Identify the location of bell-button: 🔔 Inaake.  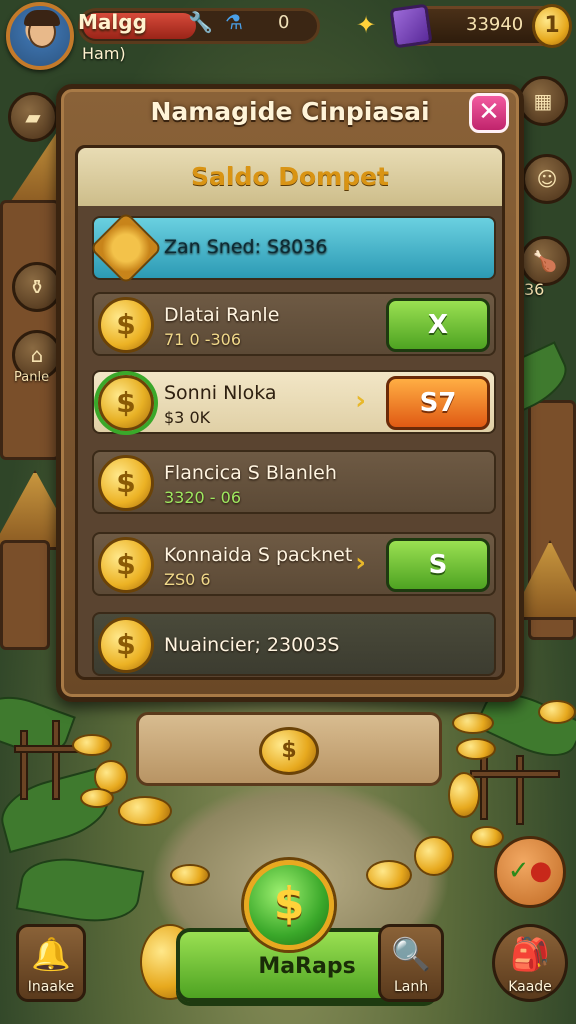
(51, 963).